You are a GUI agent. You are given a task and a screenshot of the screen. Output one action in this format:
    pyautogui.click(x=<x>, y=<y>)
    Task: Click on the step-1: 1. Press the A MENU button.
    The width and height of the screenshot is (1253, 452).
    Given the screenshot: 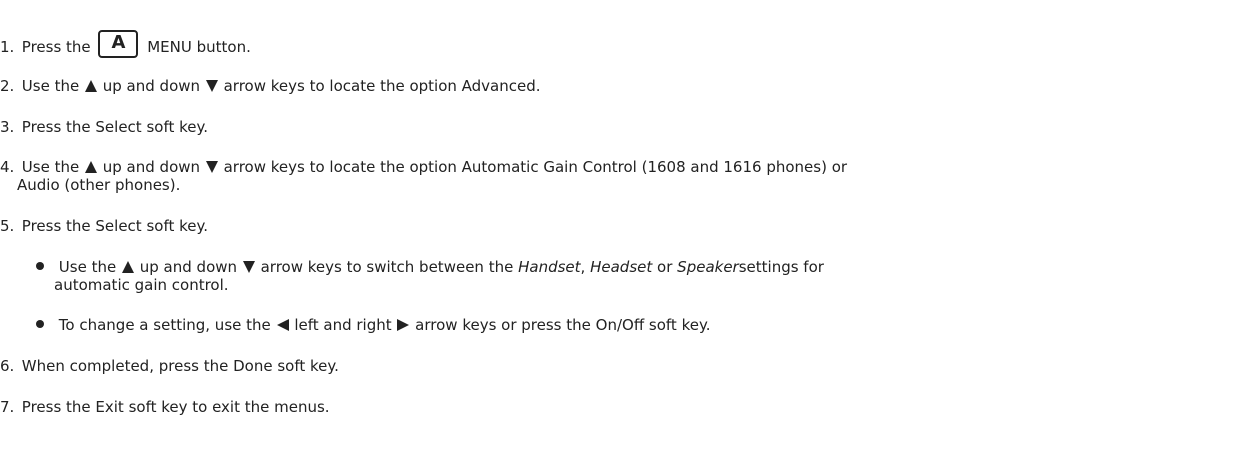 What is the action you would take?
    pyautogui.click(x=125, y=44)
    